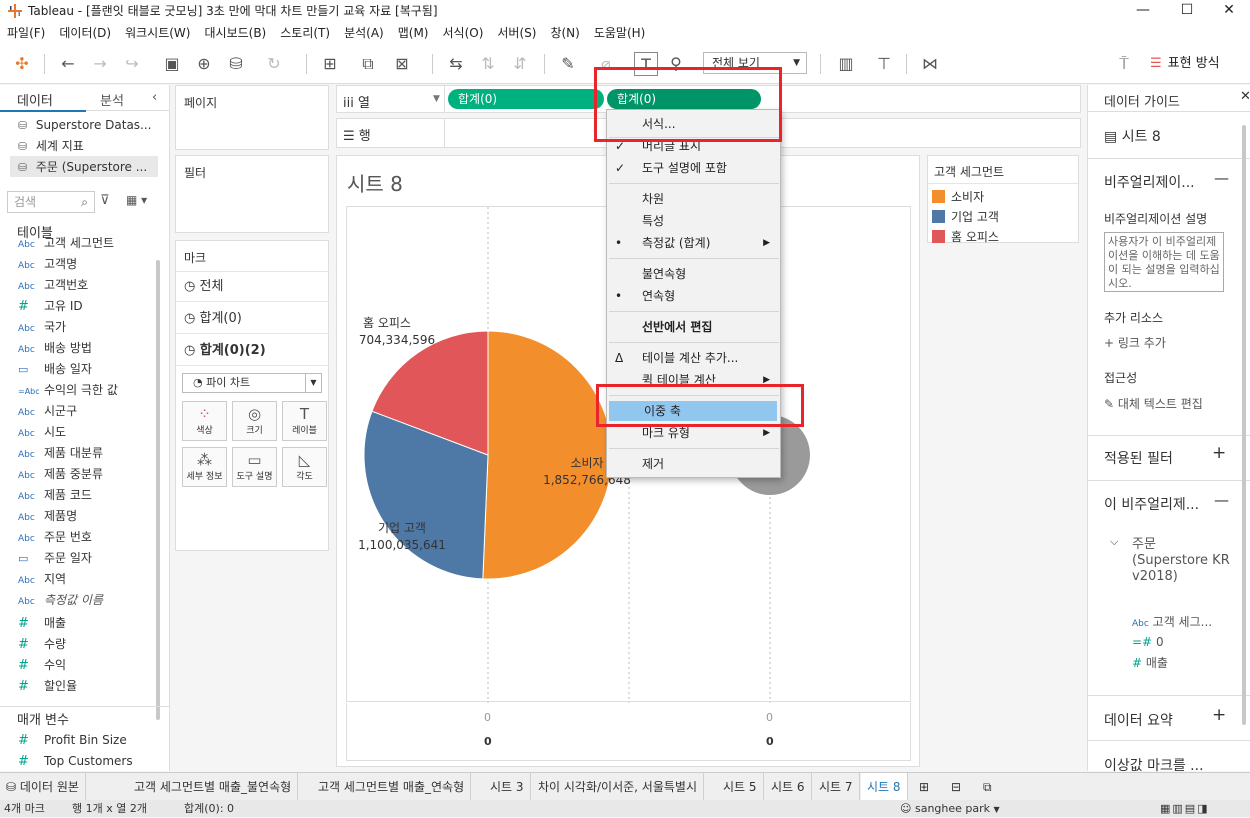 The height and width of the screenshot is (818, 1250). What do you see at coordinates (252, 383) in the screenshot?
I see `mark-type-select: ◔ 파이 차트 ▼` at bounding box center [252, 383].